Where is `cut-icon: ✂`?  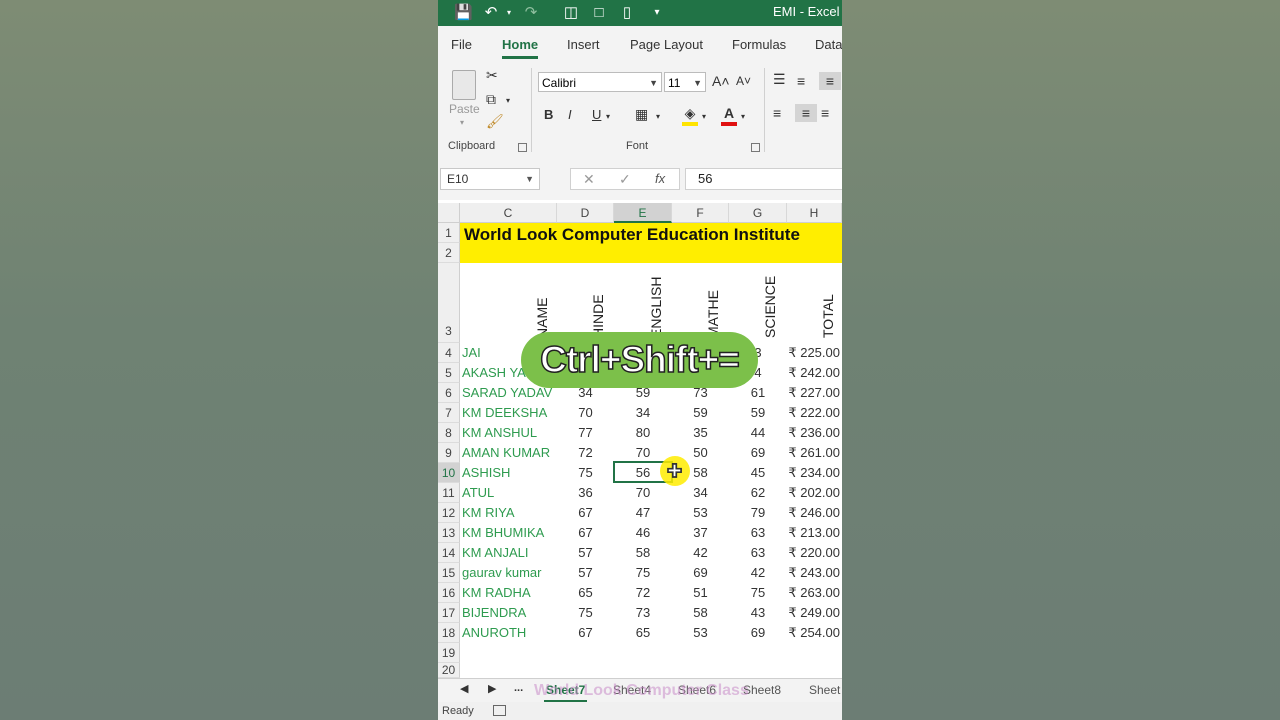 cut-icon: ✂ is located at coordinates (492, 75).